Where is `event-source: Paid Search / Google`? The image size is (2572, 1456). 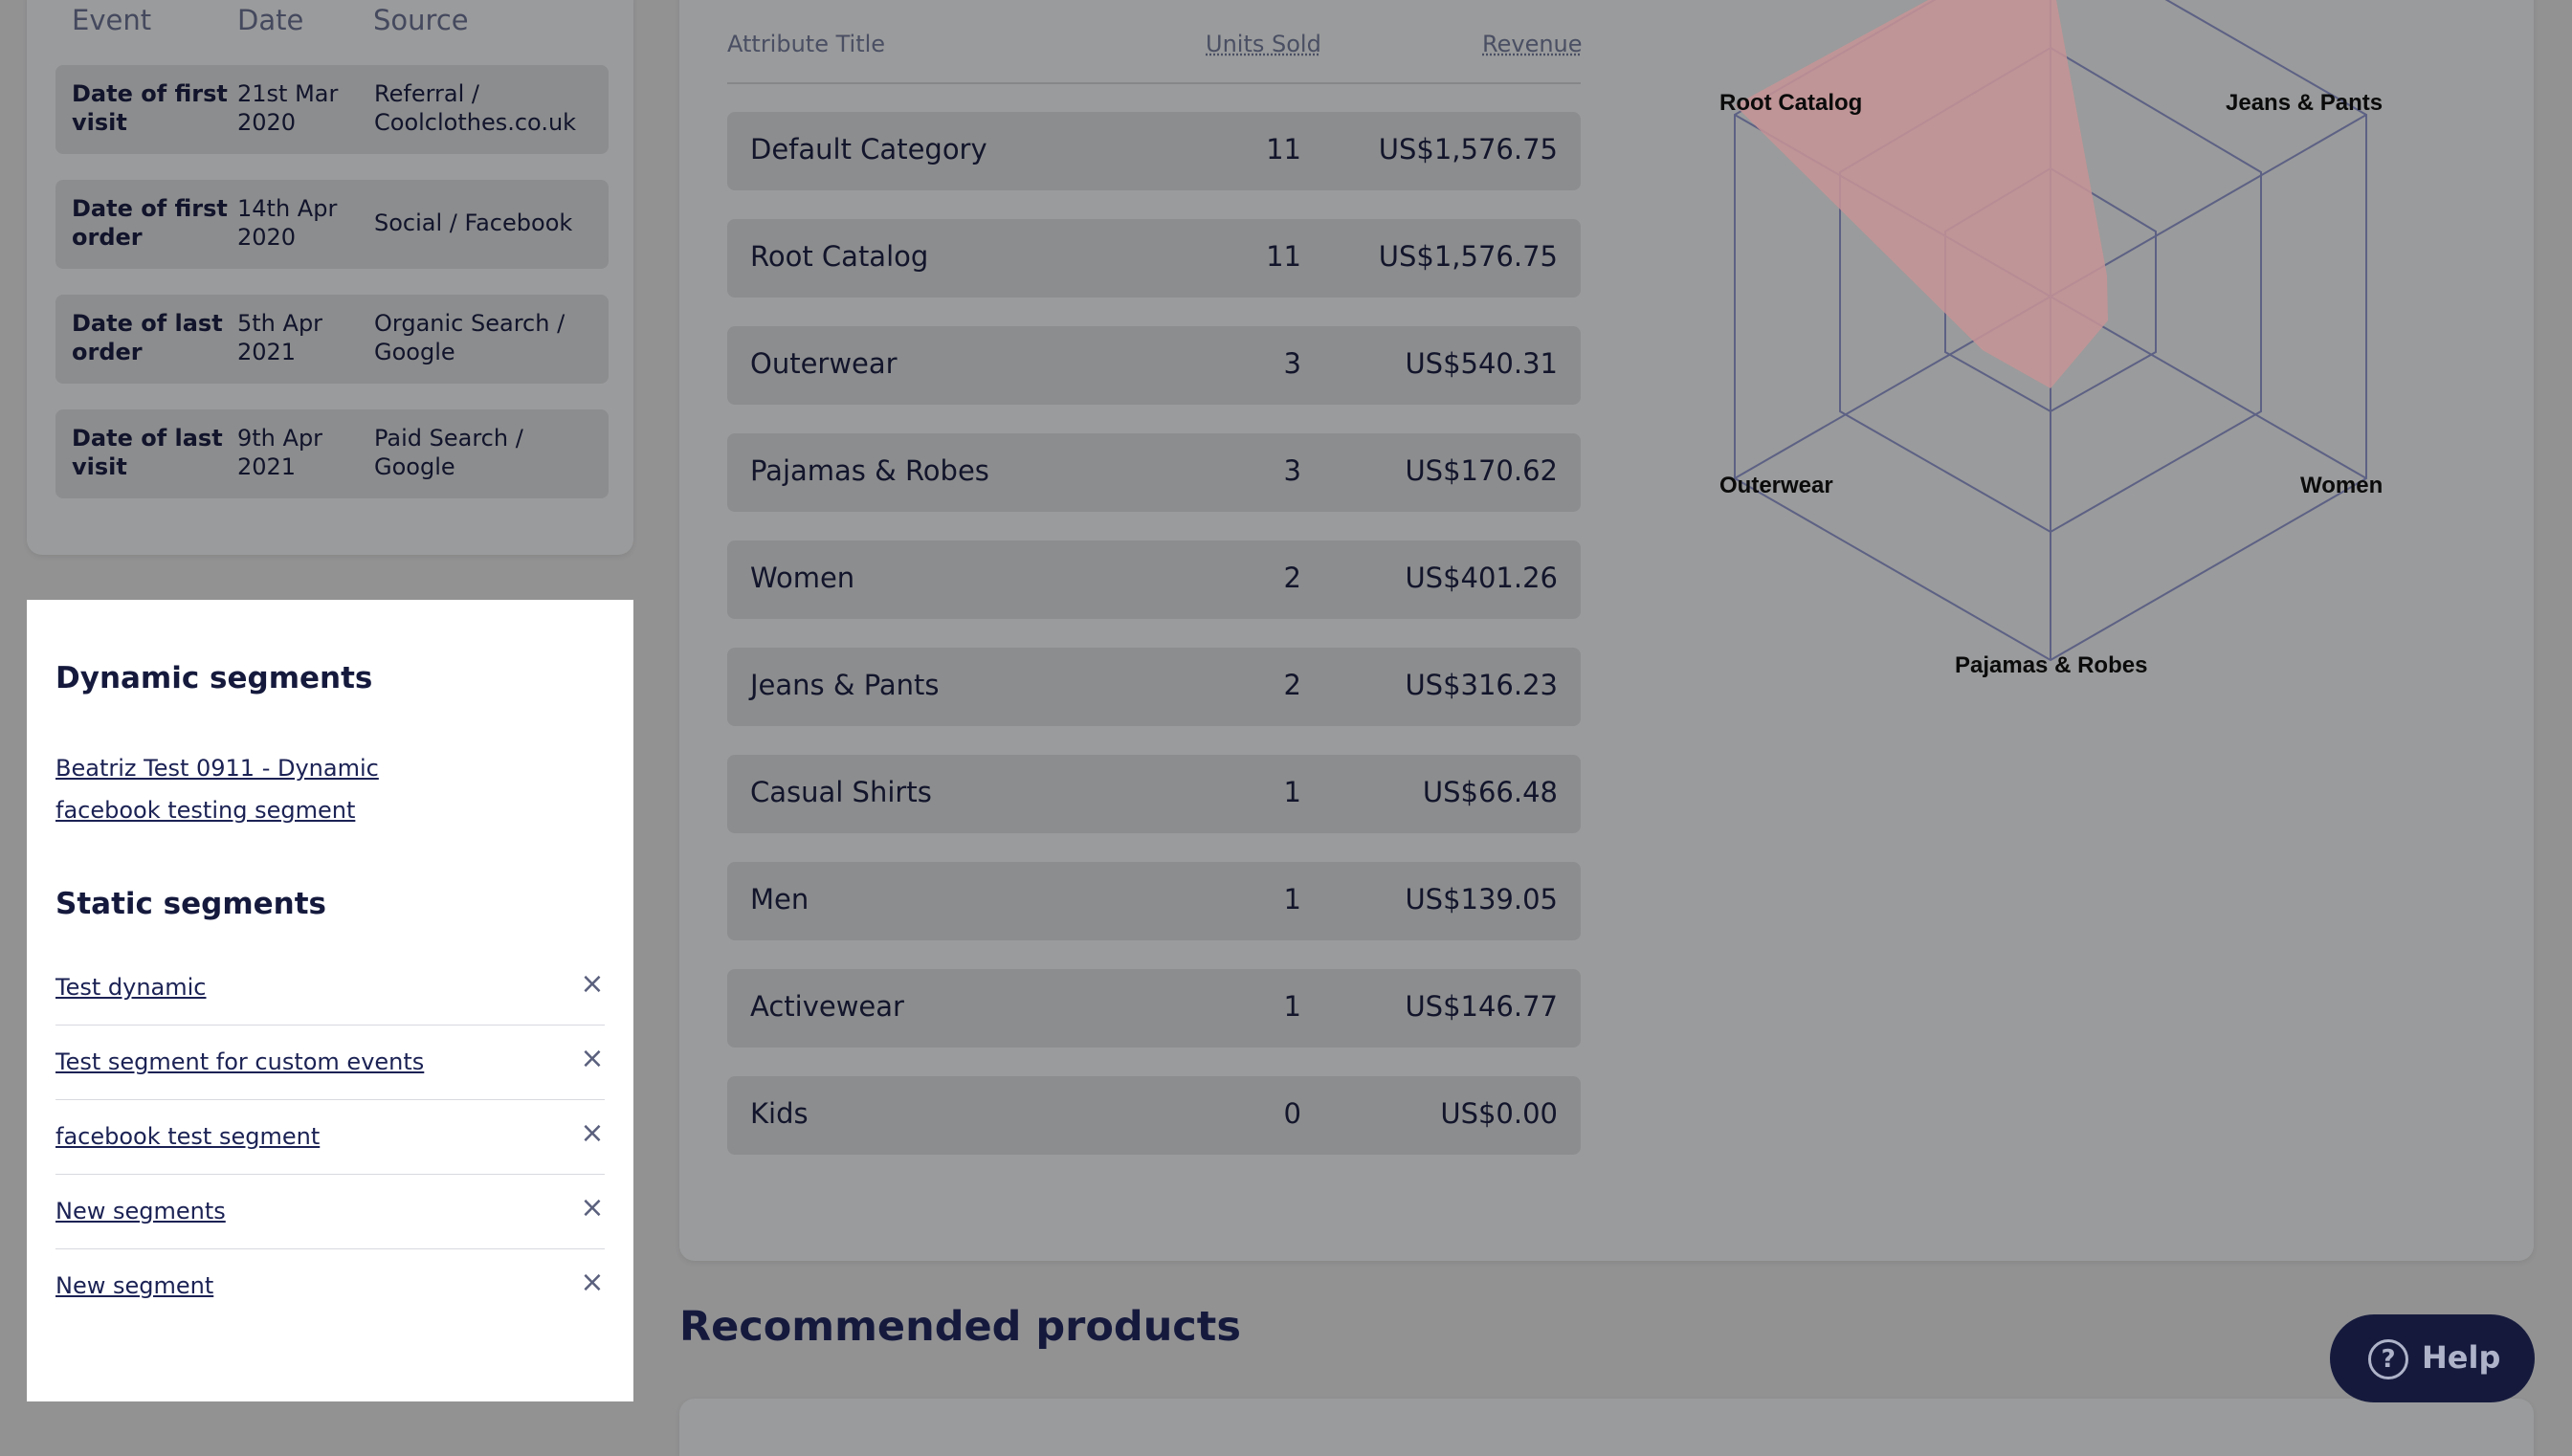
event-source: Paid Search / Google is located at coordinates (449, 452).